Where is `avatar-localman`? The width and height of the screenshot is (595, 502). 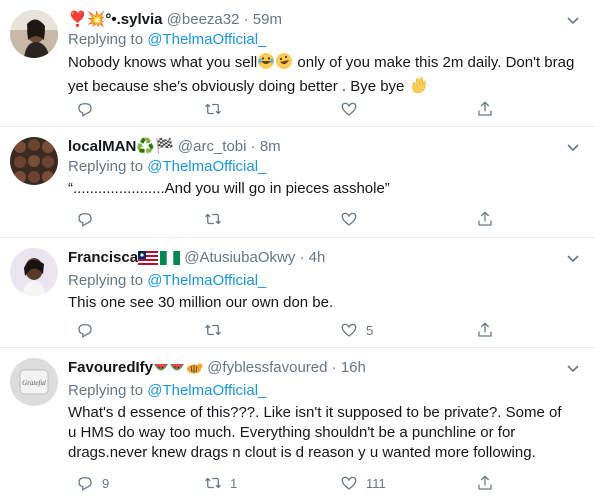 avatar-localman is located at coordinates (34, 161).